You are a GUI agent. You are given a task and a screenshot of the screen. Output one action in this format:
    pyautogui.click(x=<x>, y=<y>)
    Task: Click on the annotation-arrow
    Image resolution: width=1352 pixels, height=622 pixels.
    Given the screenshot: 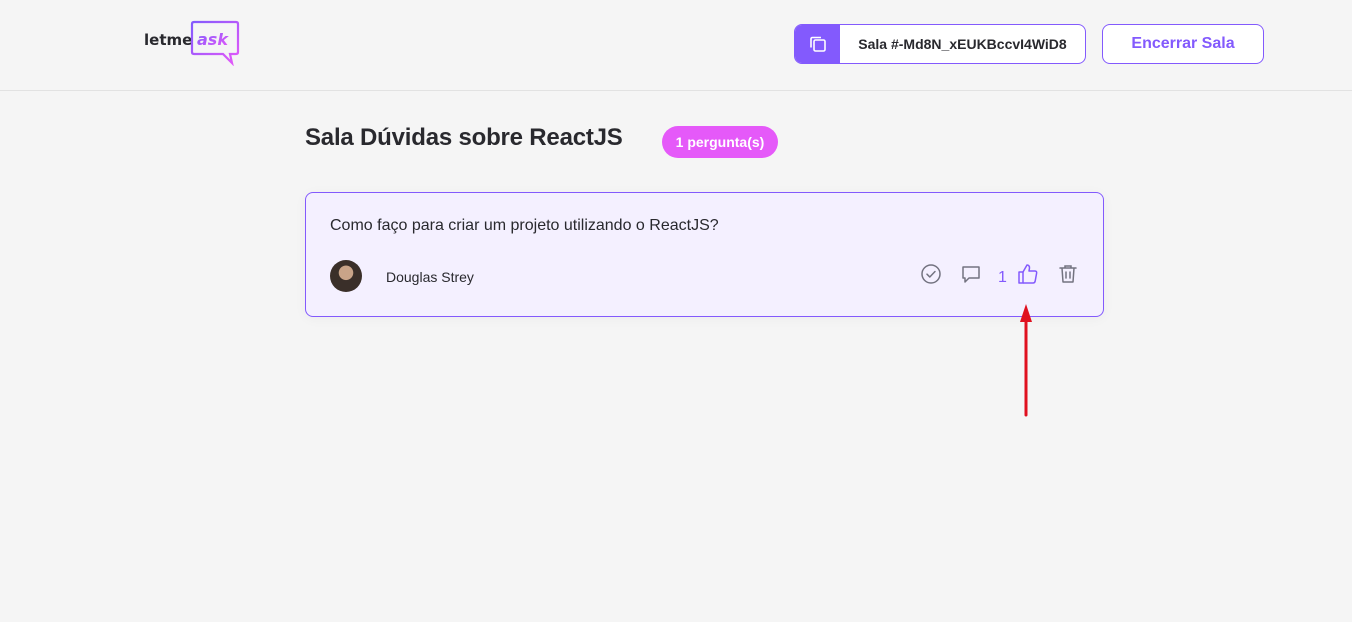 What is the action you would take?
    pyautogui.click(x=1026, y=360)
    